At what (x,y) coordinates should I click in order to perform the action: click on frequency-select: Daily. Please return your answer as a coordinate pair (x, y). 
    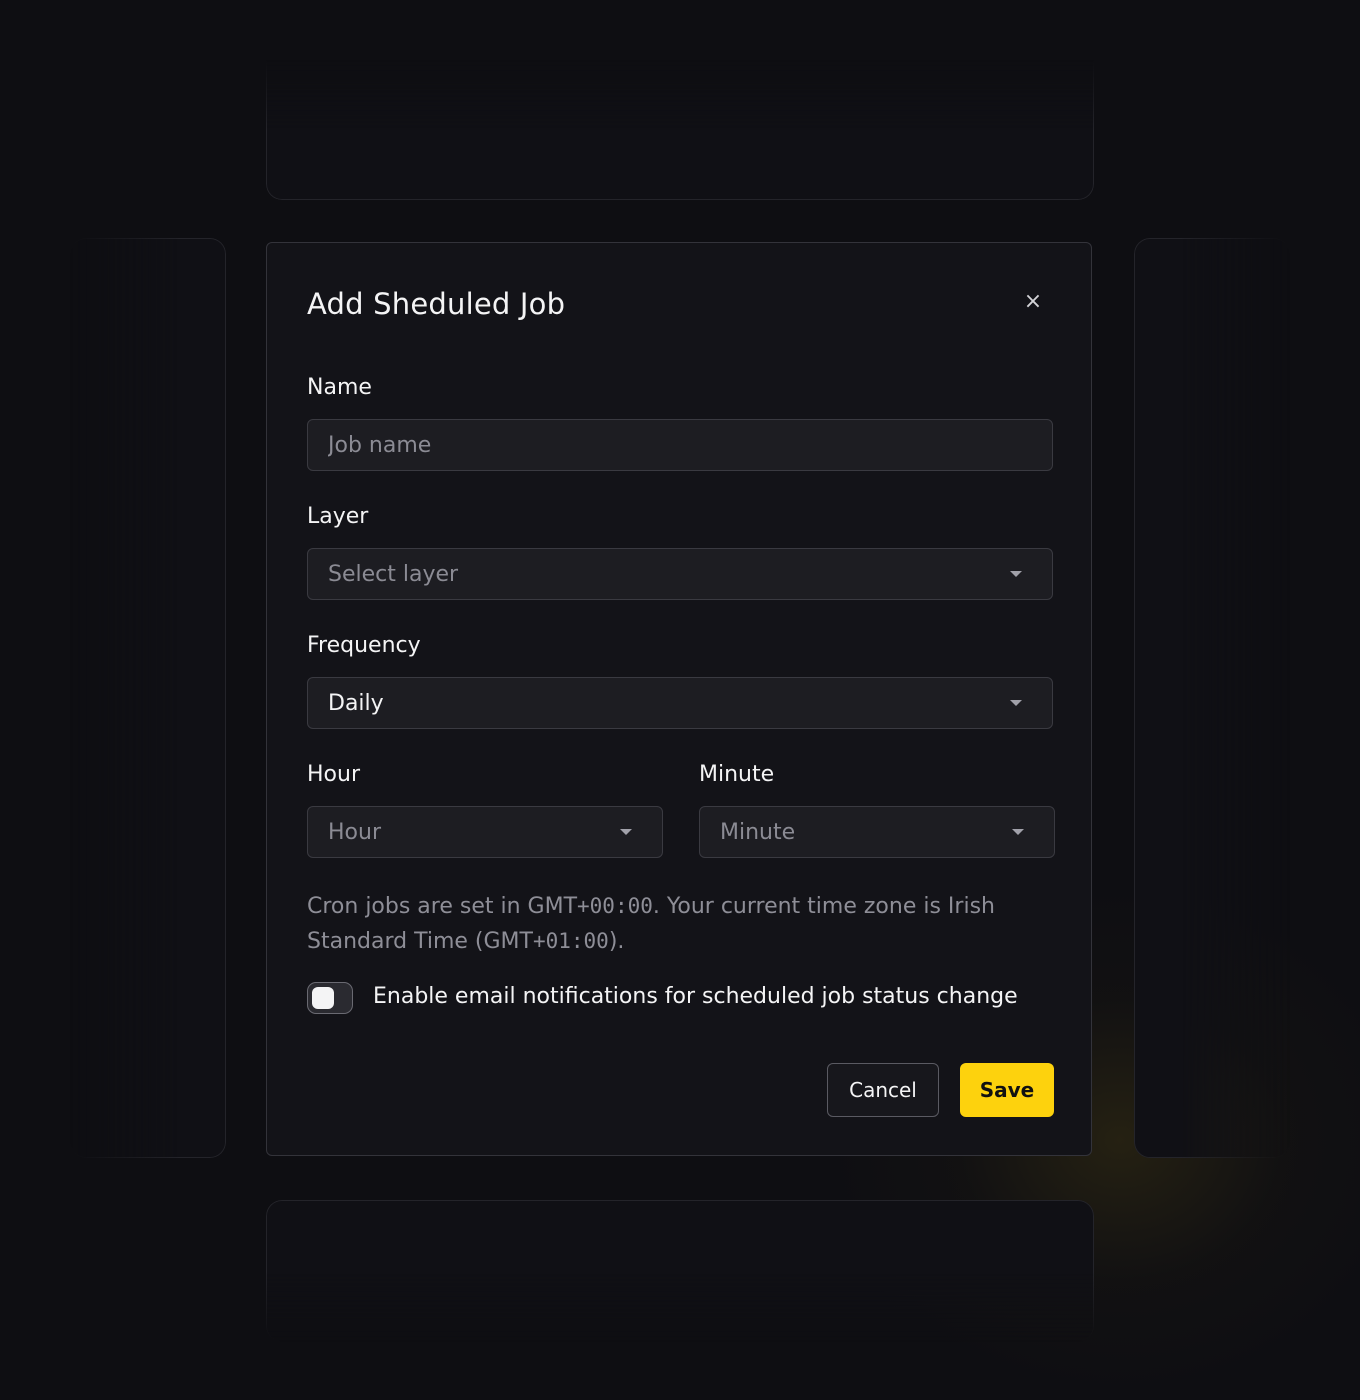
    Looking at the image, I should click on (680, 703).